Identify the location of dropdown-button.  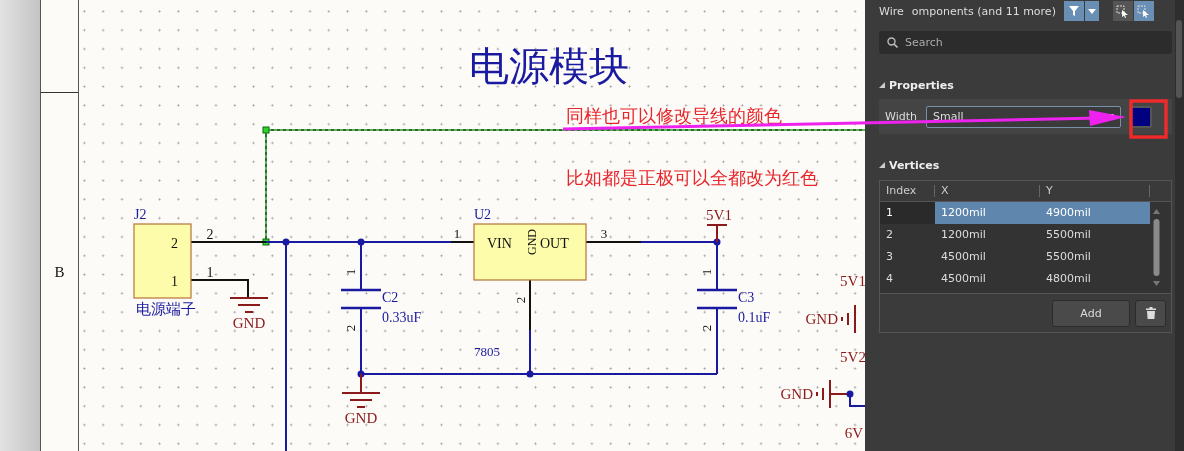
(1091, 11).